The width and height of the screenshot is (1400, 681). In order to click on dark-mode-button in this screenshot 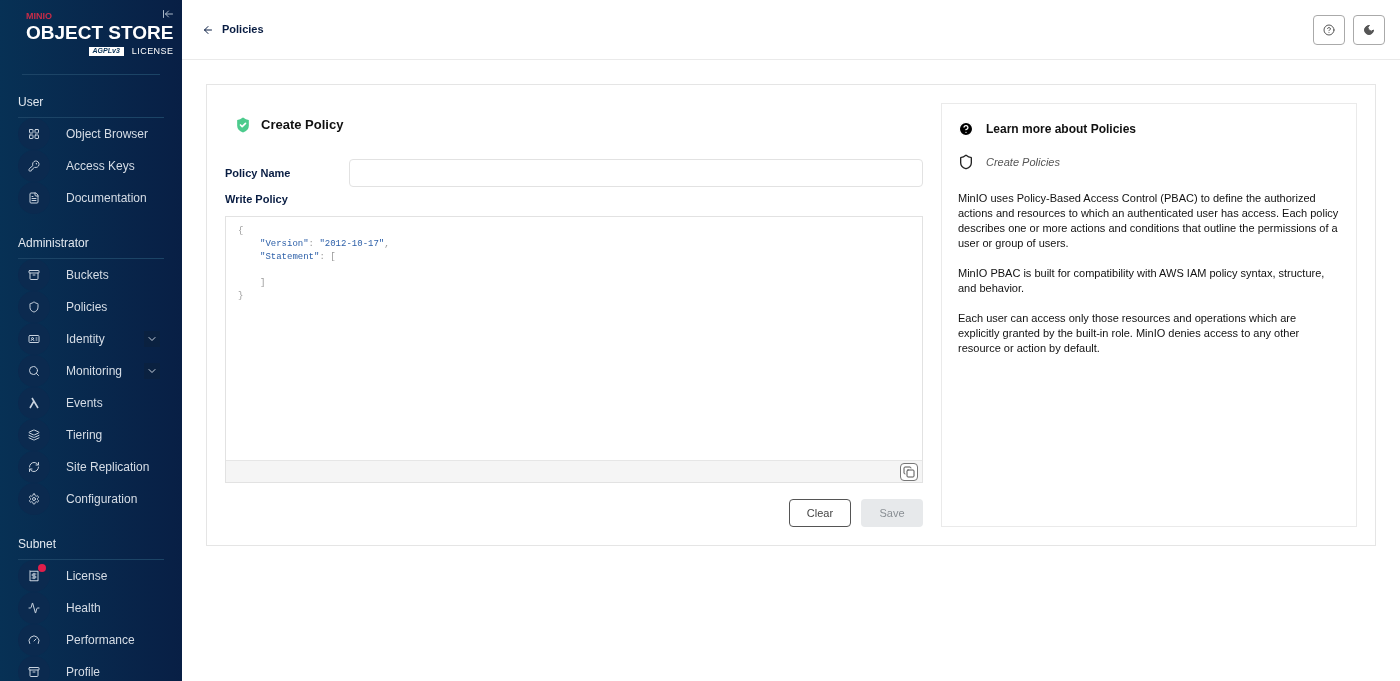, I will do `click(1369, 29)`.